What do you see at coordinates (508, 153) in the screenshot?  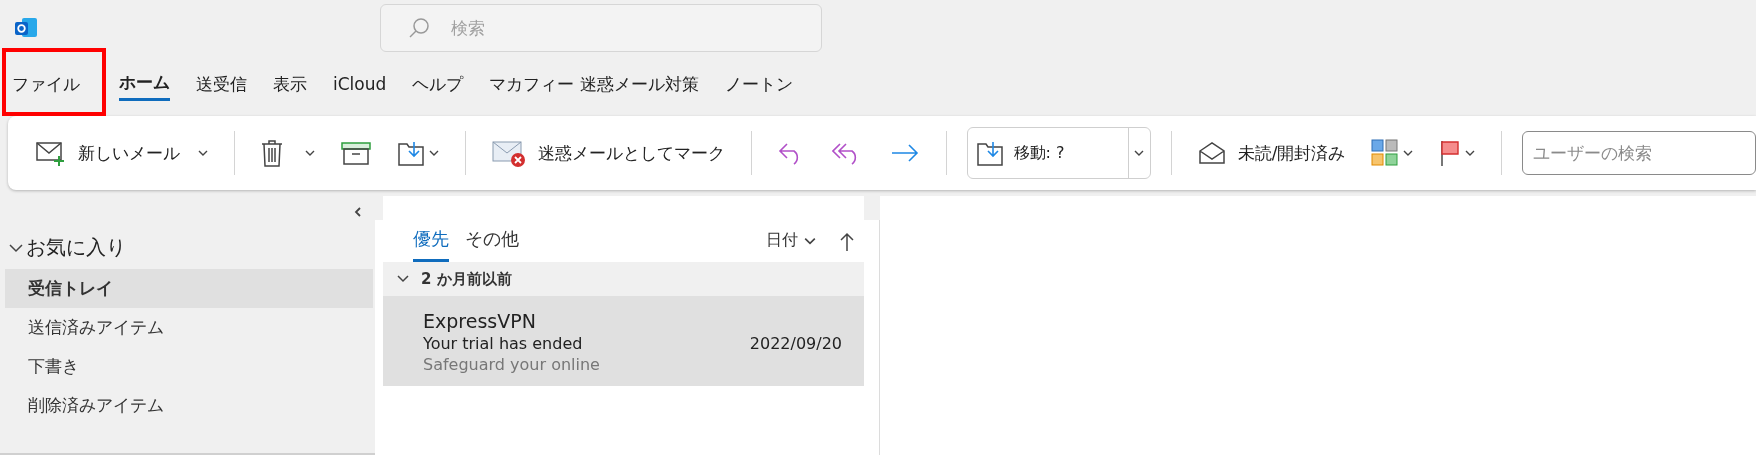 I see `junk-mail-icon` at bounding box center [508, 153].